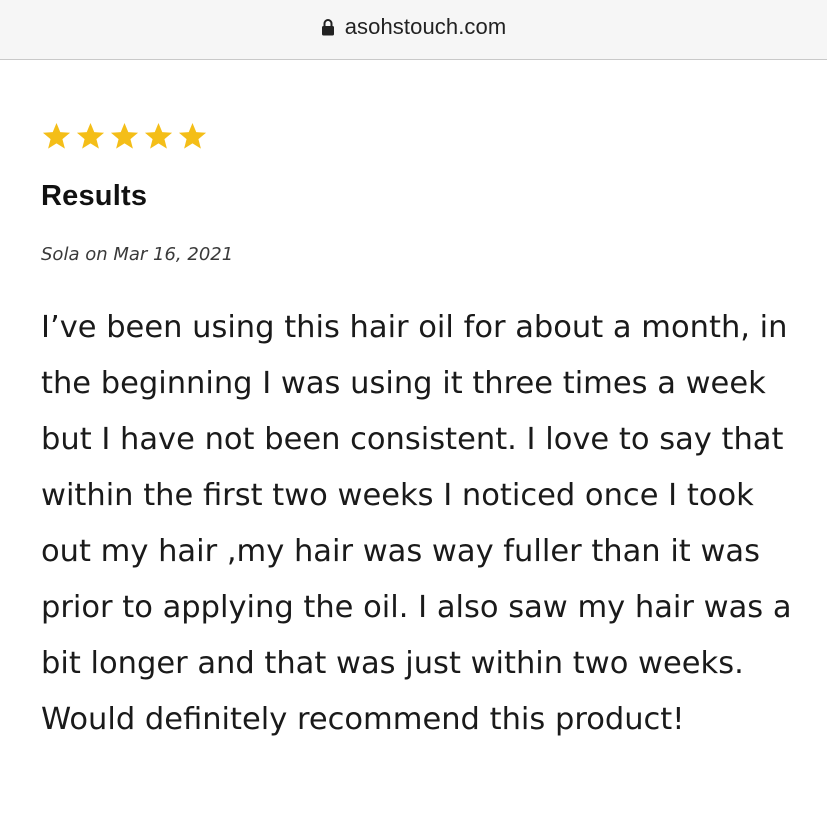 The image size is (827, 816). What do you see at coordinates (328, 27) in the screenshot?
I see `lock-icon` at bounding box center [328, 27].